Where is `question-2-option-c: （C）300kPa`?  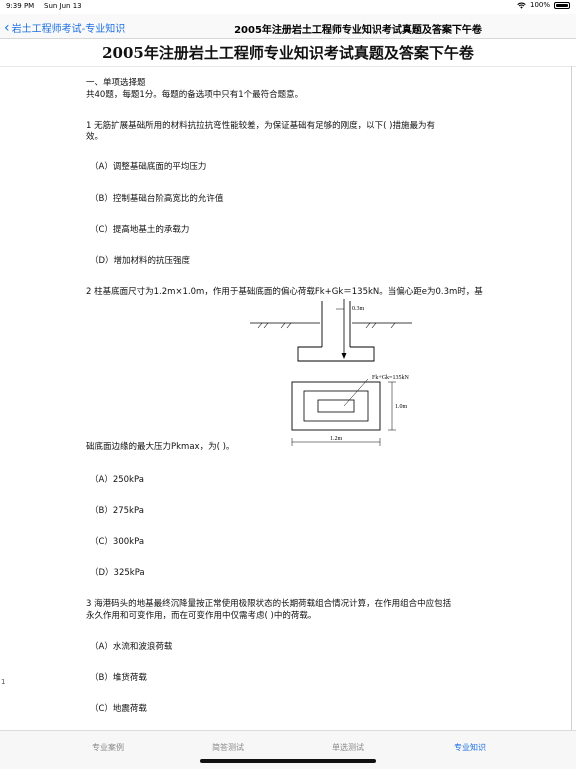 question-2-option-c: （C）300kPa is located at coordinates (117, 542).